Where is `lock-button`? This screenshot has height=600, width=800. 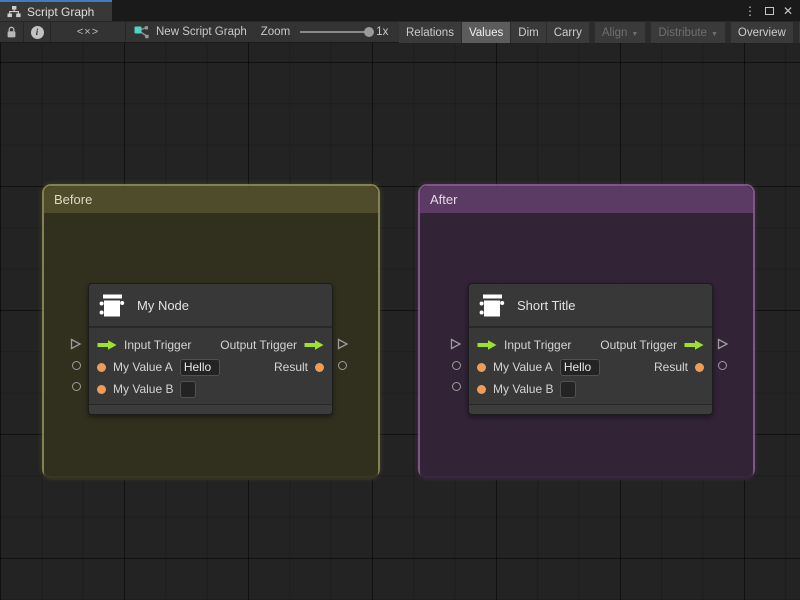
lock-button is located at coordinates (11, 32).